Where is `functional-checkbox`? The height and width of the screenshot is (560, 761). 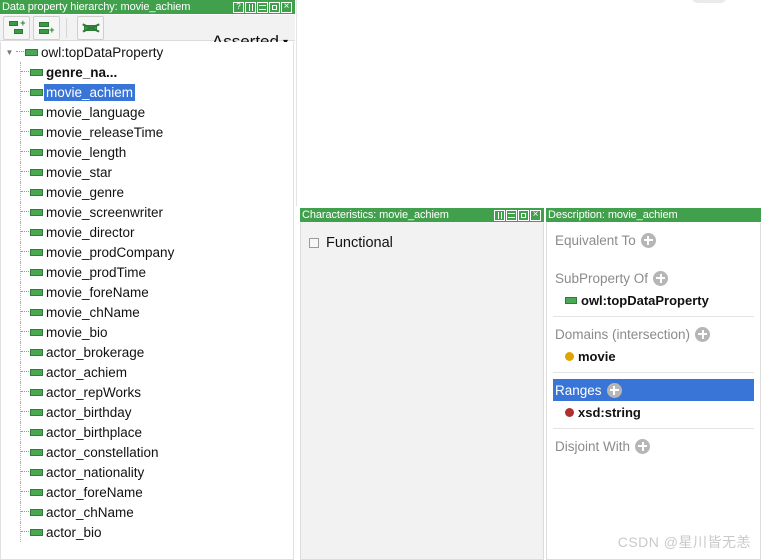 functional-checkbox is located at coordinates (314, 243).